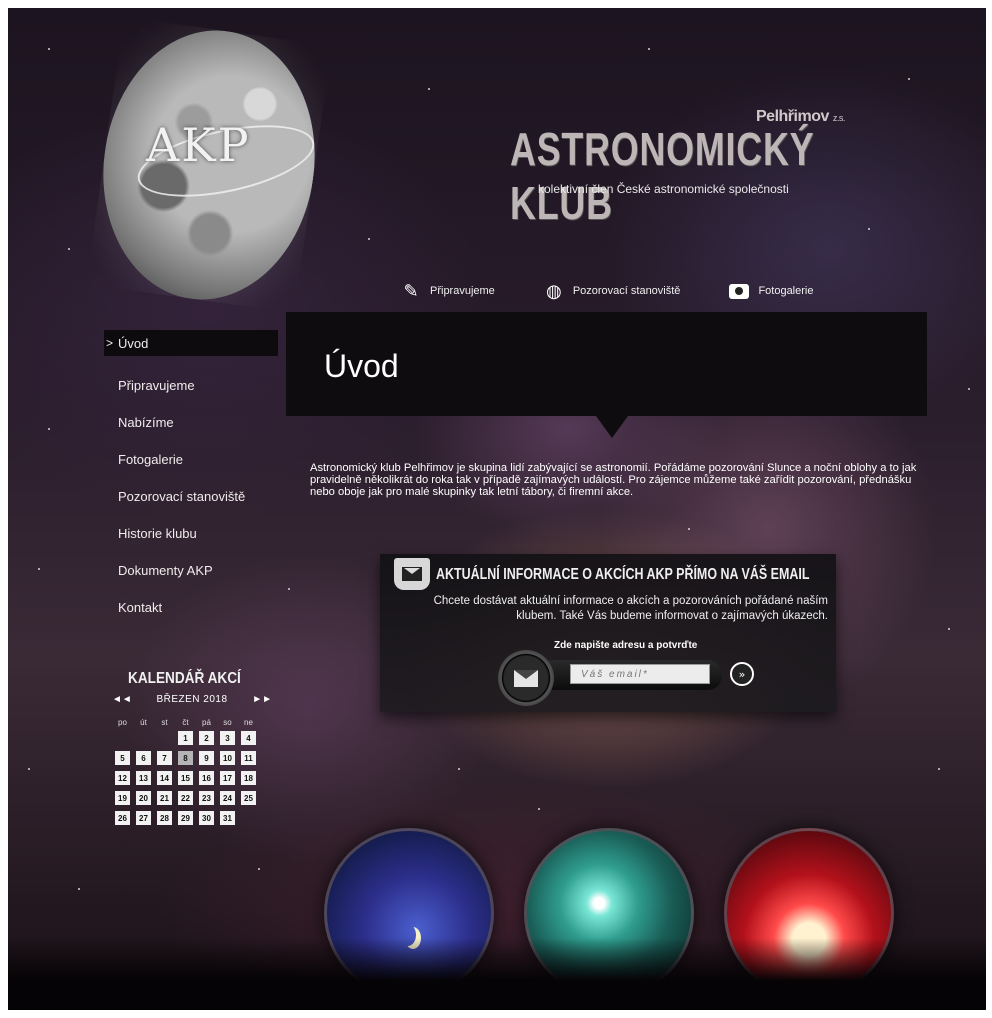 This screenshot has width=992, height=1018. Describe the element at coordinates (185, 738) in the screenshot. I see `calendar-day: 1` at that location.